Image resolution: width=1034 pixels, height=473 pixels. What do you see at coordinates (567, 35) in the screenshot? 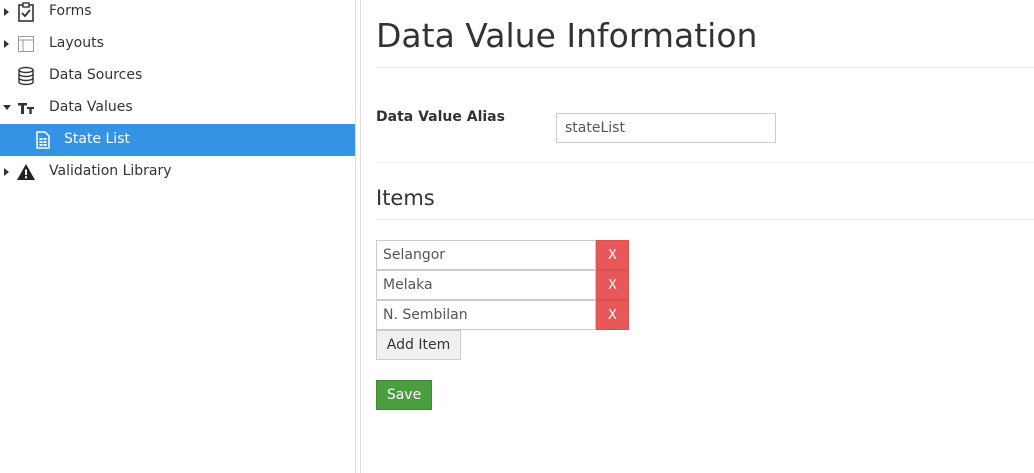
I see `page-title: Data Value Information` at bounding box center [567, 35].